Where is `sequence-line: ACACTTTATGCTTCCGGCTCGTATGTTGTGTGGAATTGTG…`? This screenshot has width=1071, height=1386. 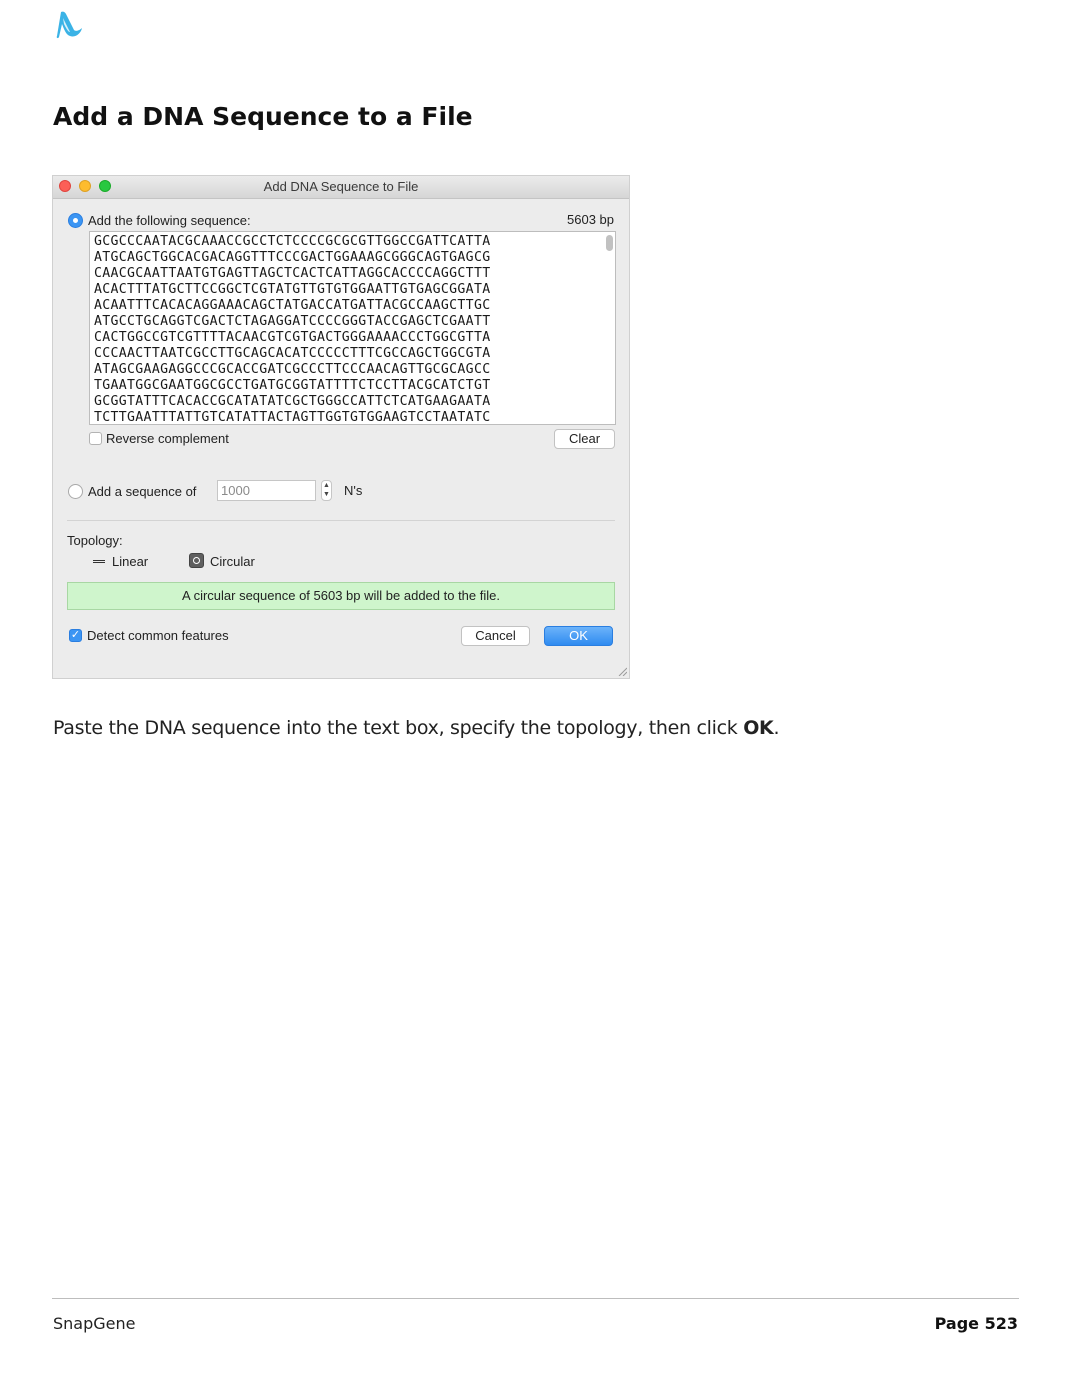 sequence-line: ACACTTTATGCTTCCGGCTCGTATGTTGTGTGGAATTGTG… is located at coordinates (292, 289).